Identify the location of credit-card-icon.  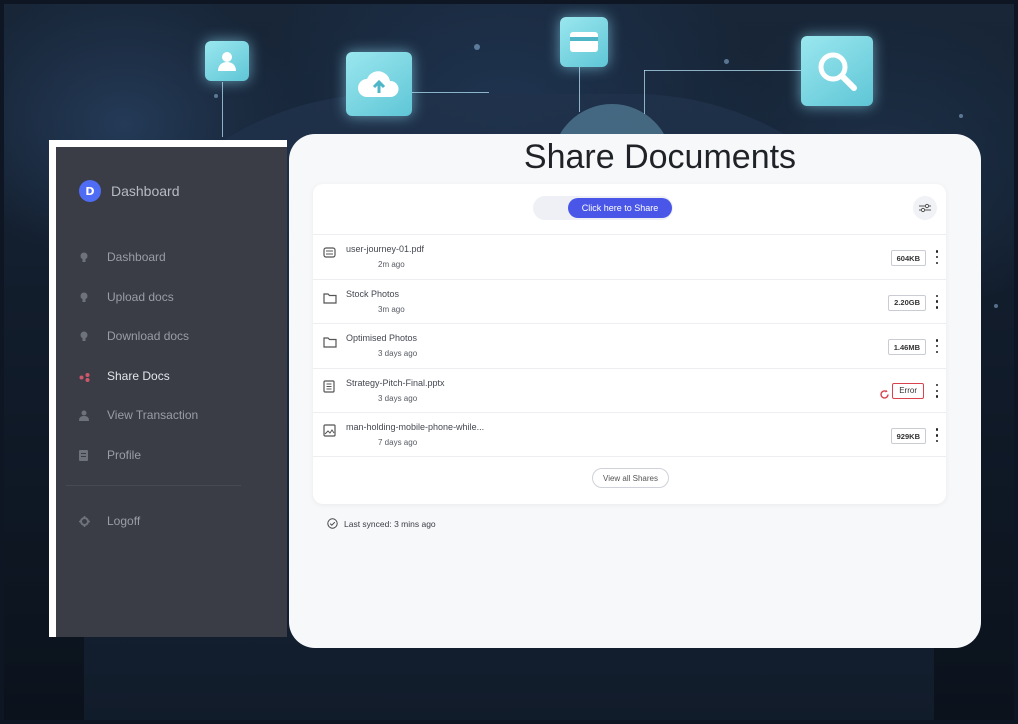
(584, 42).